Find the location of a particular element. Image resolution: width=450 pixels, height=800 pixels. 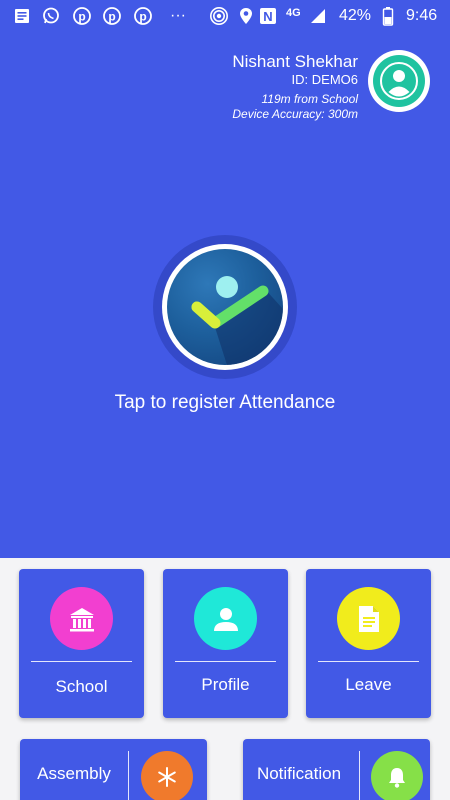

avatar is located at coordinates (399, 81).